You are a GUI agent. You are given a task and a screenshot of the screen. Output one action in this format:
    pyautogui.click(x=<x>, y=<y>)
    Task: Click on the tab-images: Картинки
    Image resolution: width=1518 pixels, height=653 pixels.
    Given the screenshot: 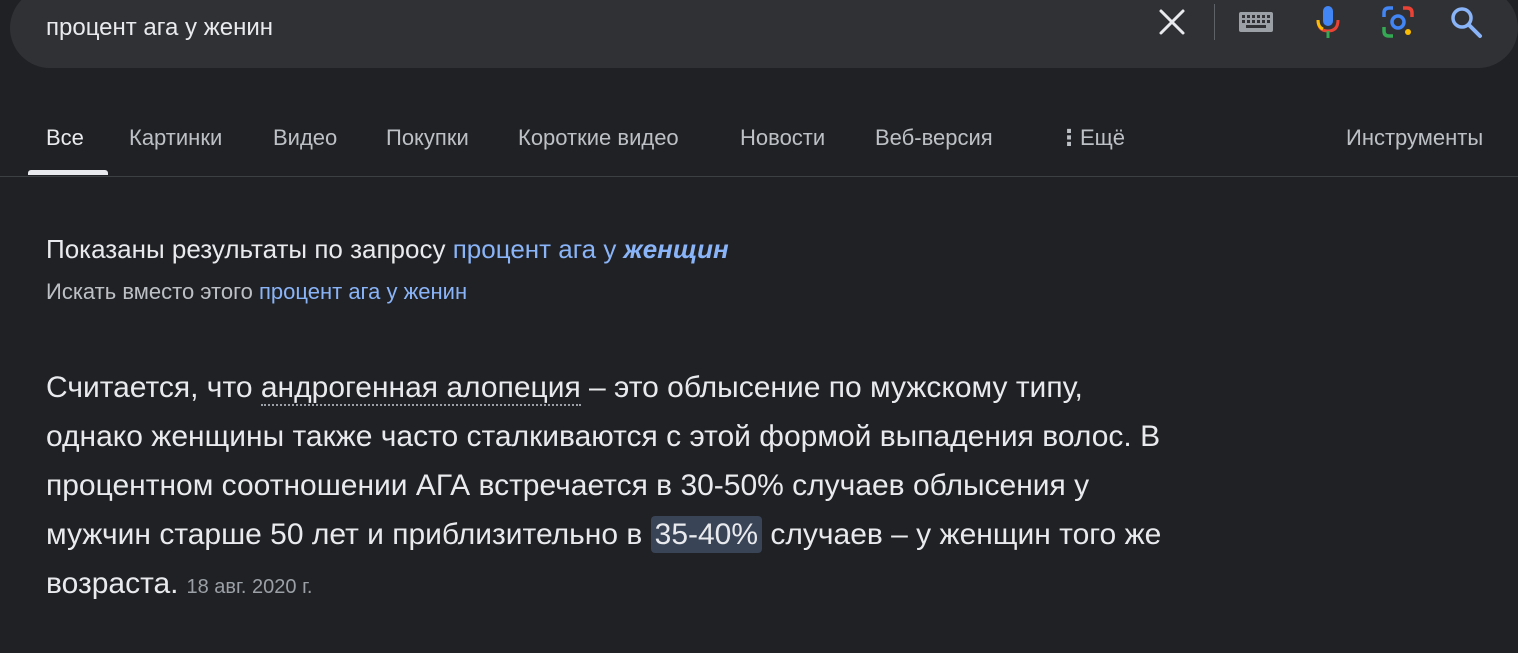 What is the action you would take?
    pyautogui.click(x=175, y=138)
    